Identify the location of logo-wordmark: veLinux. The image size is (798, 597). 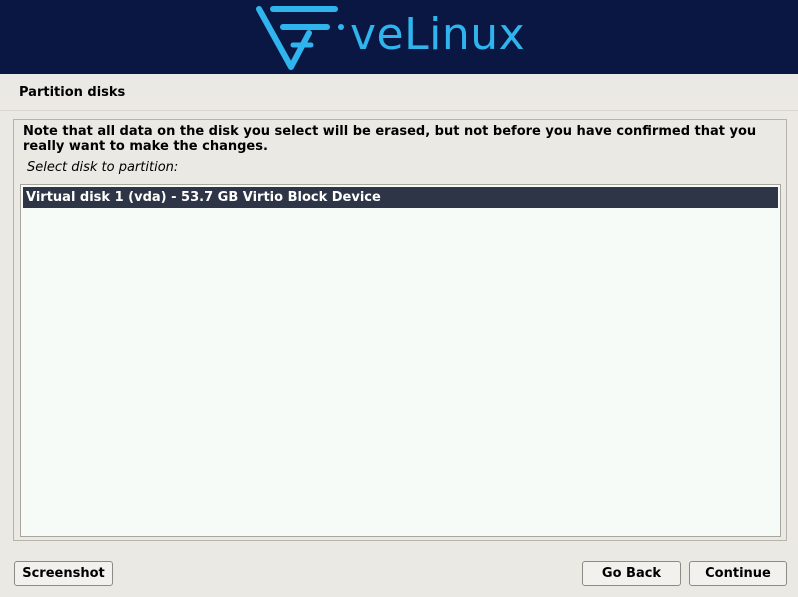
(438, 34).